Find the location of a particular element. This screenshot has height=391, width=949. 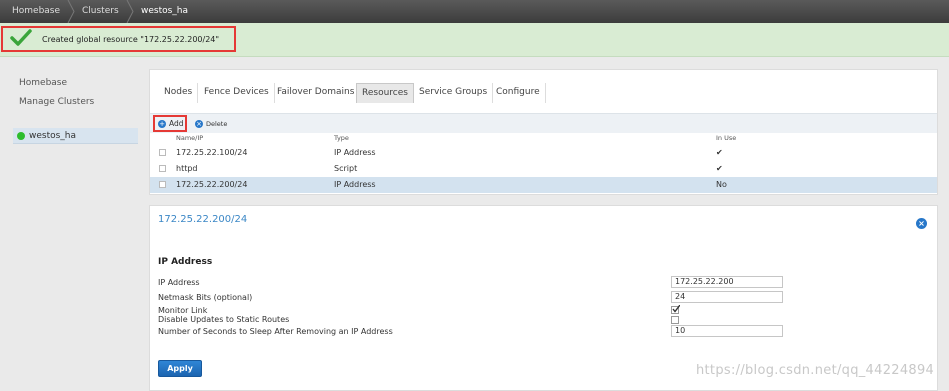

detail-title: 172.25.22.200/24 is located at coordinates (203, 219).